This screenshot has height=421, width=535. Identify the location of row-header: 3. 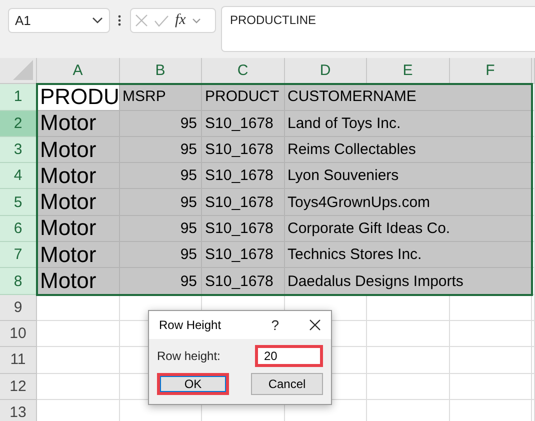
(18, 150).